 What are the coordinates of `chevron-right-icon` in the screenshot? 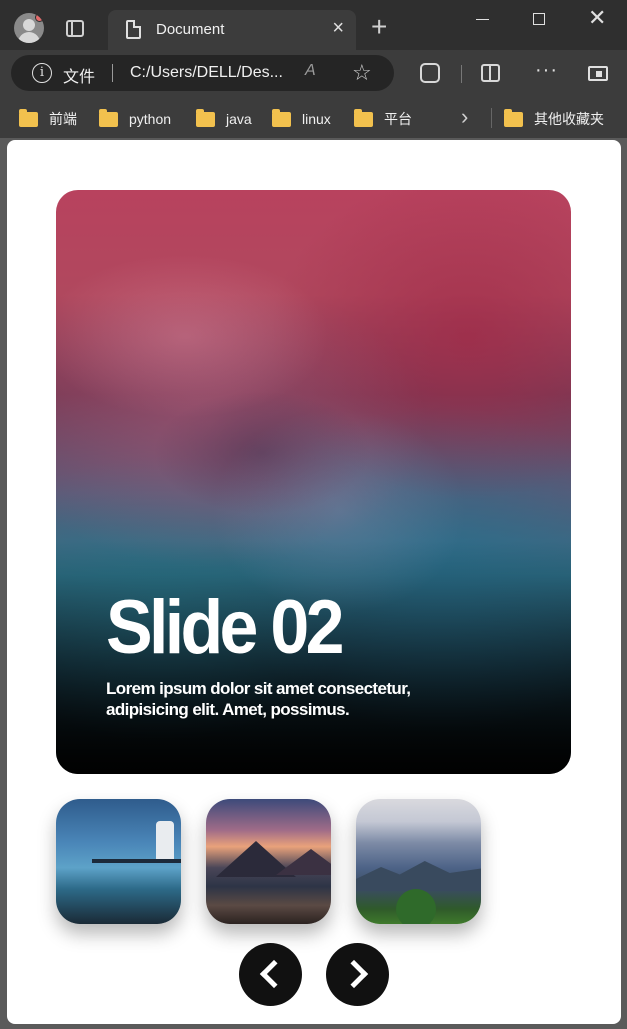 It's located at (354, 974).